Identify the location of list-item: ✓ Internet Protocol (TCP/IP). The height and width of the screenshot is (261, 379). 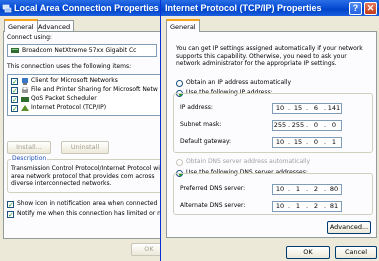
(88, 108).